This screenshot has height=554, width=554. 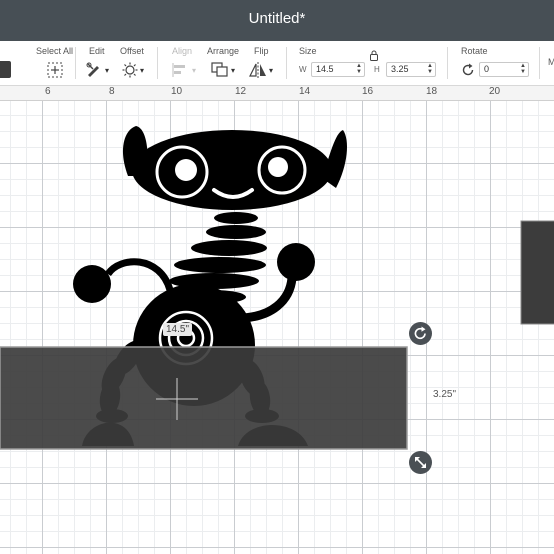 I want to click on rotate-handle-icon, so click(x=420, y=333).